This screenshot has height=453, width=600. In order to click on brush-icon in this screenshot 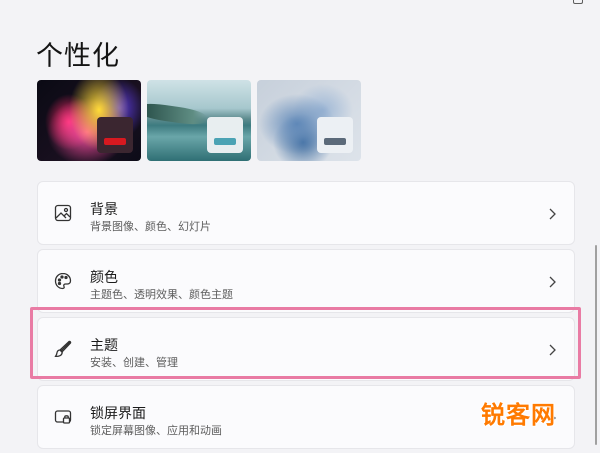, I will do `click(63, 349)`.